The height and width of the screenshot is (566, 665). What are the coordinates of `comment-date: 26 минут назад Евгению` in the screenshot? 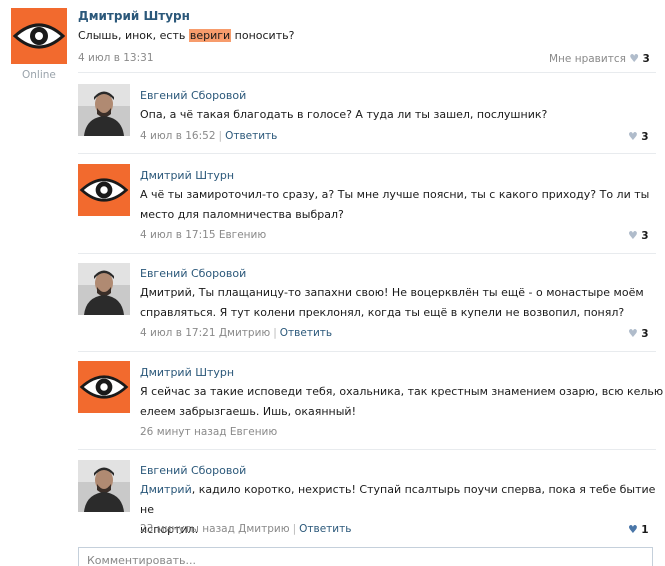 It's located at (208, 432).